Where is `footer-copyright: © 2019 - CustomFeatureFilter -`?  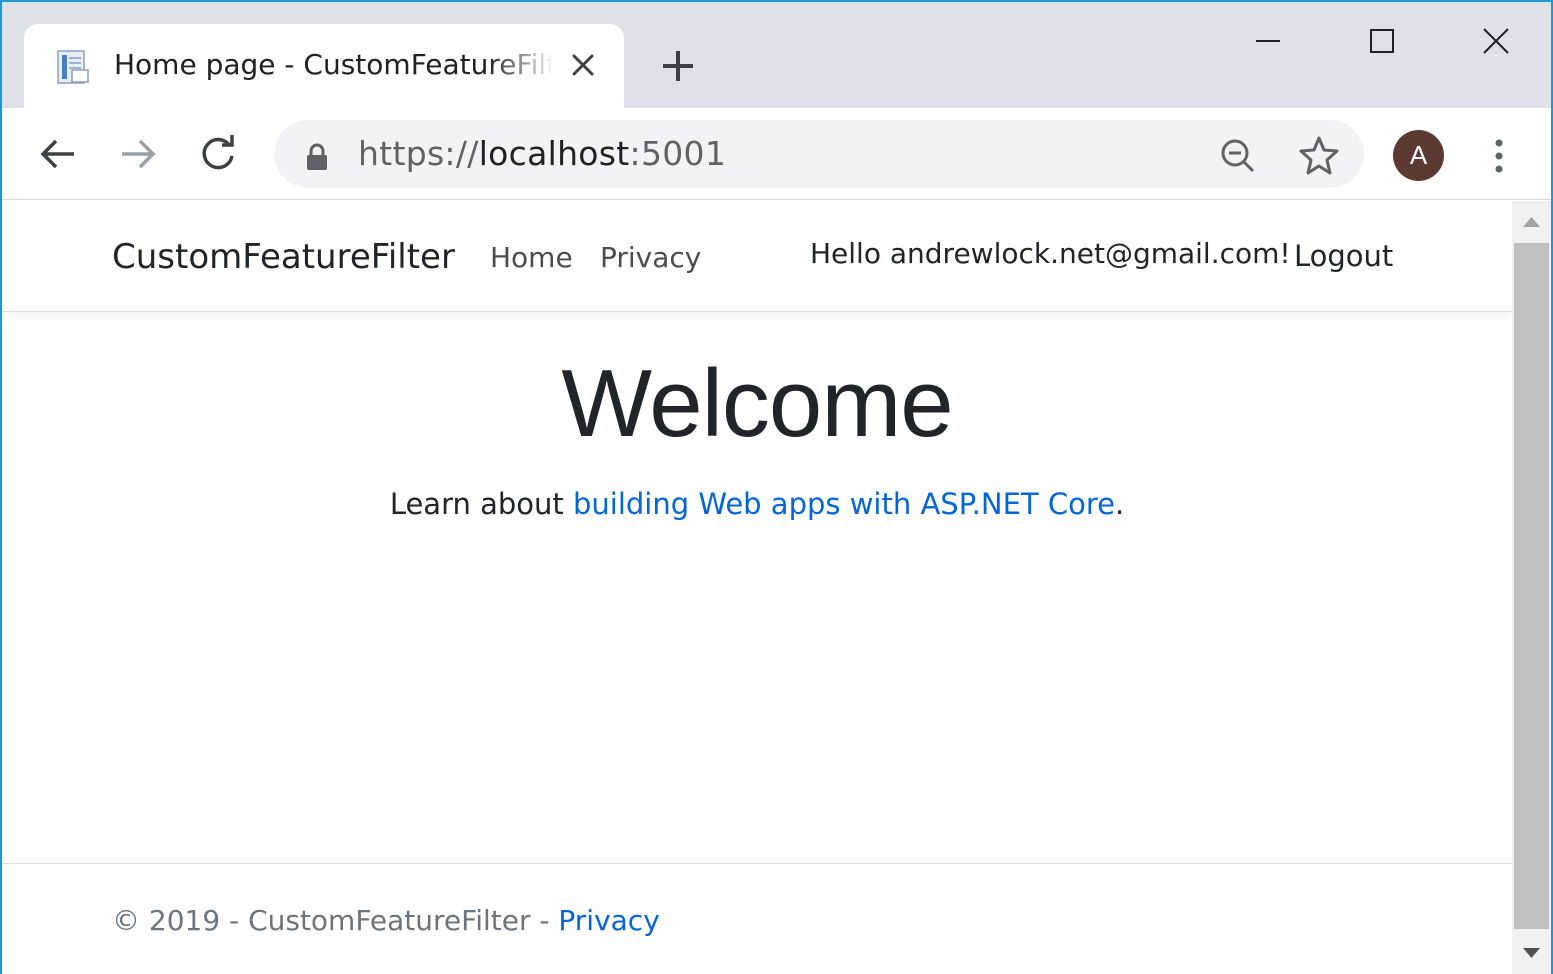
footer-copyright: © 2019 - CustomFeatureFilter - is located at coordinates (335, 920).